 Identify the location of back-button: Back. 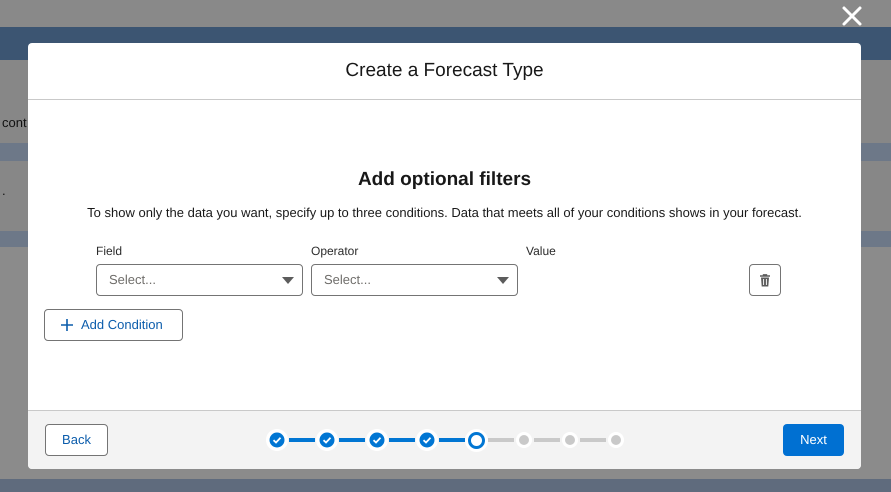
(76, 440).